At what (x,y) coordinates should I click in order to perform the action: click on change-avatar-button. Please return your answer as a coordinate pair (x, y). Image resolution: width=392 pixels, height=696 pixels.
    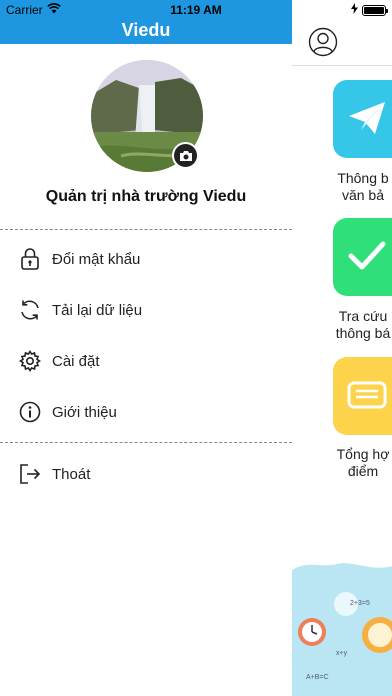
    Looking at the image, I should click on (185, 155).